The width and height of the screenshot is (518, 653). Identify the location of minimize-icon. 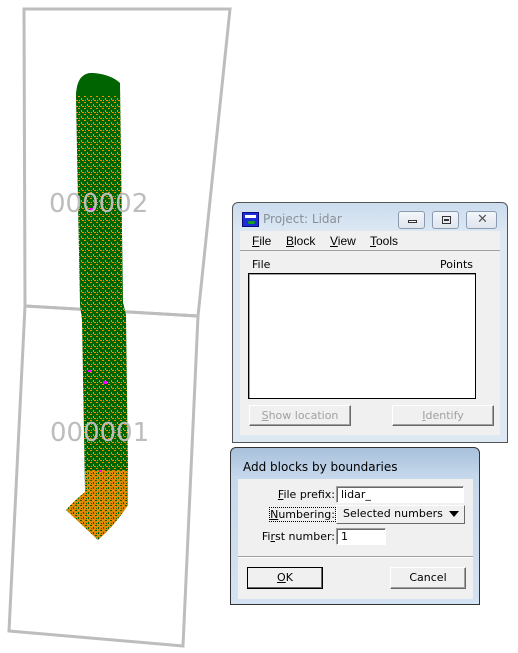
(412, 221).